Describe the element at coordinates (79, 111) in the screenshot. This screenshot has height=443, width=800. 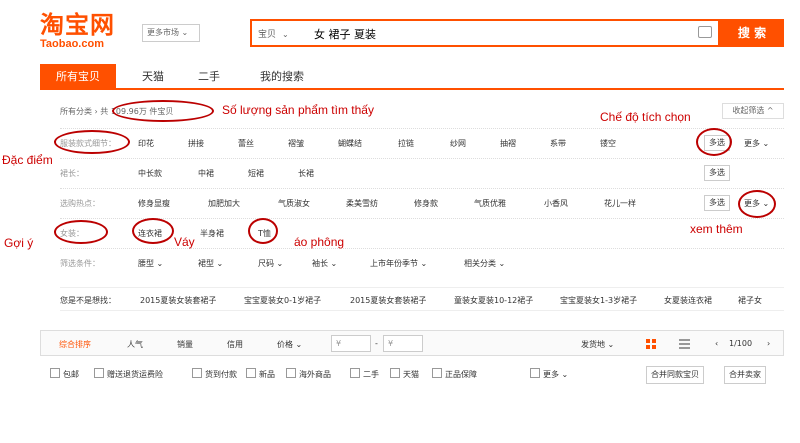
I see `breadcrumb-all-categories: 所有分类 ›` at that location.